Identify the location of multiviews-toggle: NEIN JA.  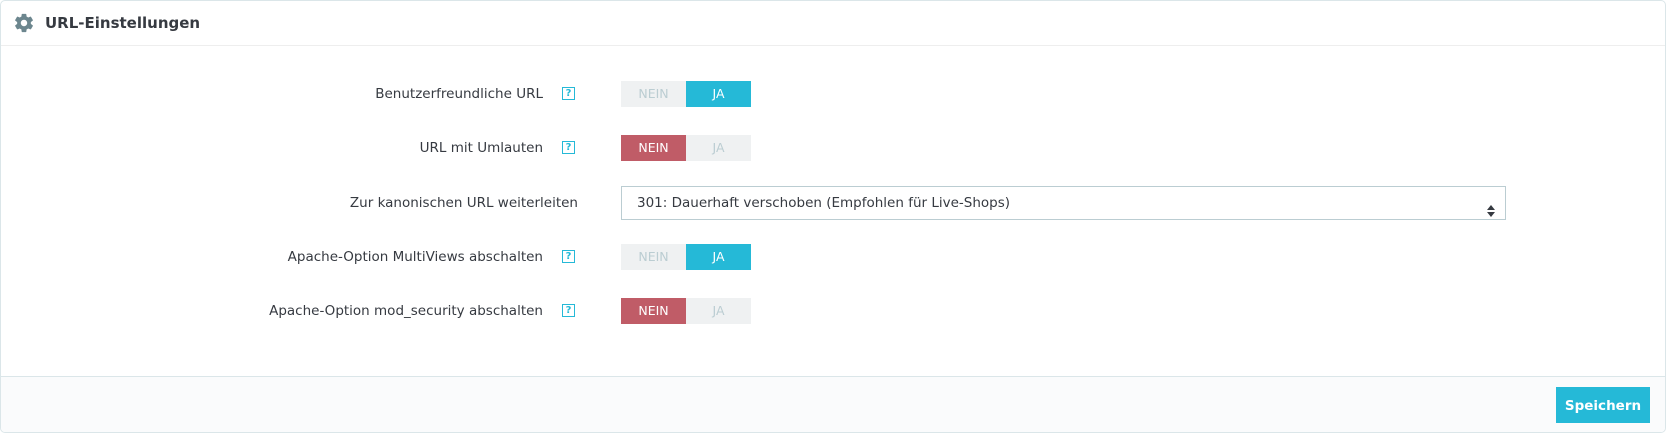
(686, 257).